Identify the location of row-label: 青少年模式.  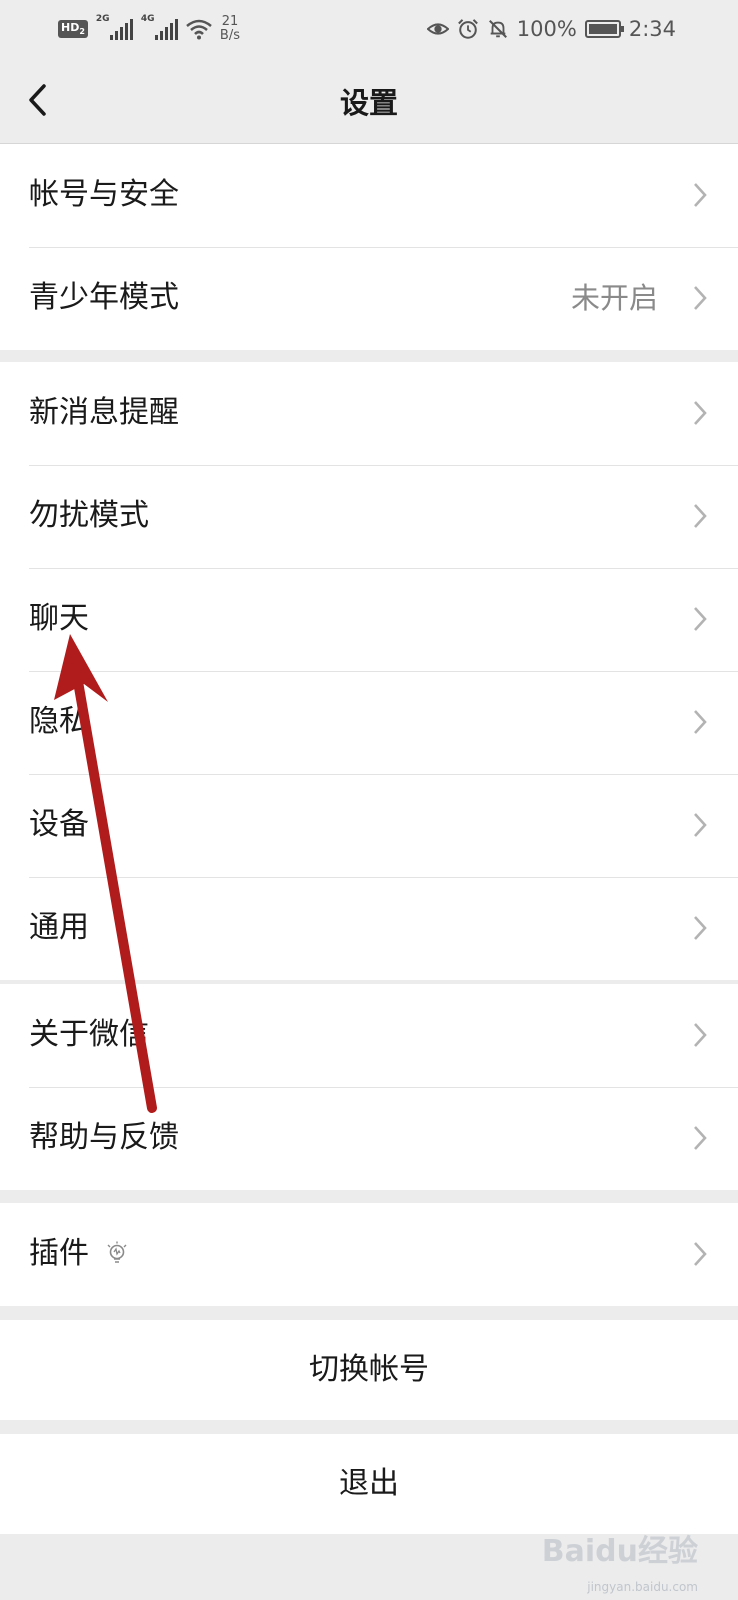
(104, 297).